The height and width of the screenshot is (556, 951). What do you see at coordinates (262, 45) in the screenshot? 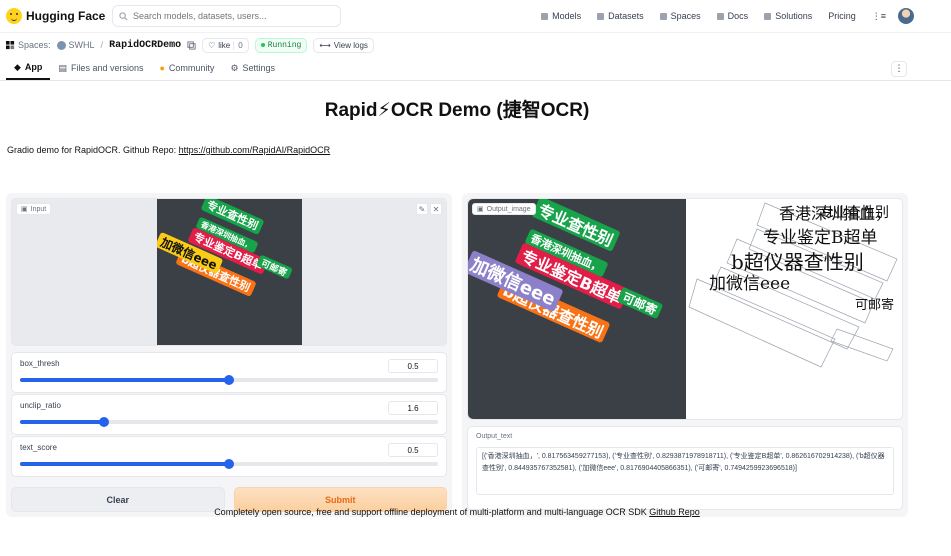
I see `running-dot-icon` at bounding box center [262, 45].